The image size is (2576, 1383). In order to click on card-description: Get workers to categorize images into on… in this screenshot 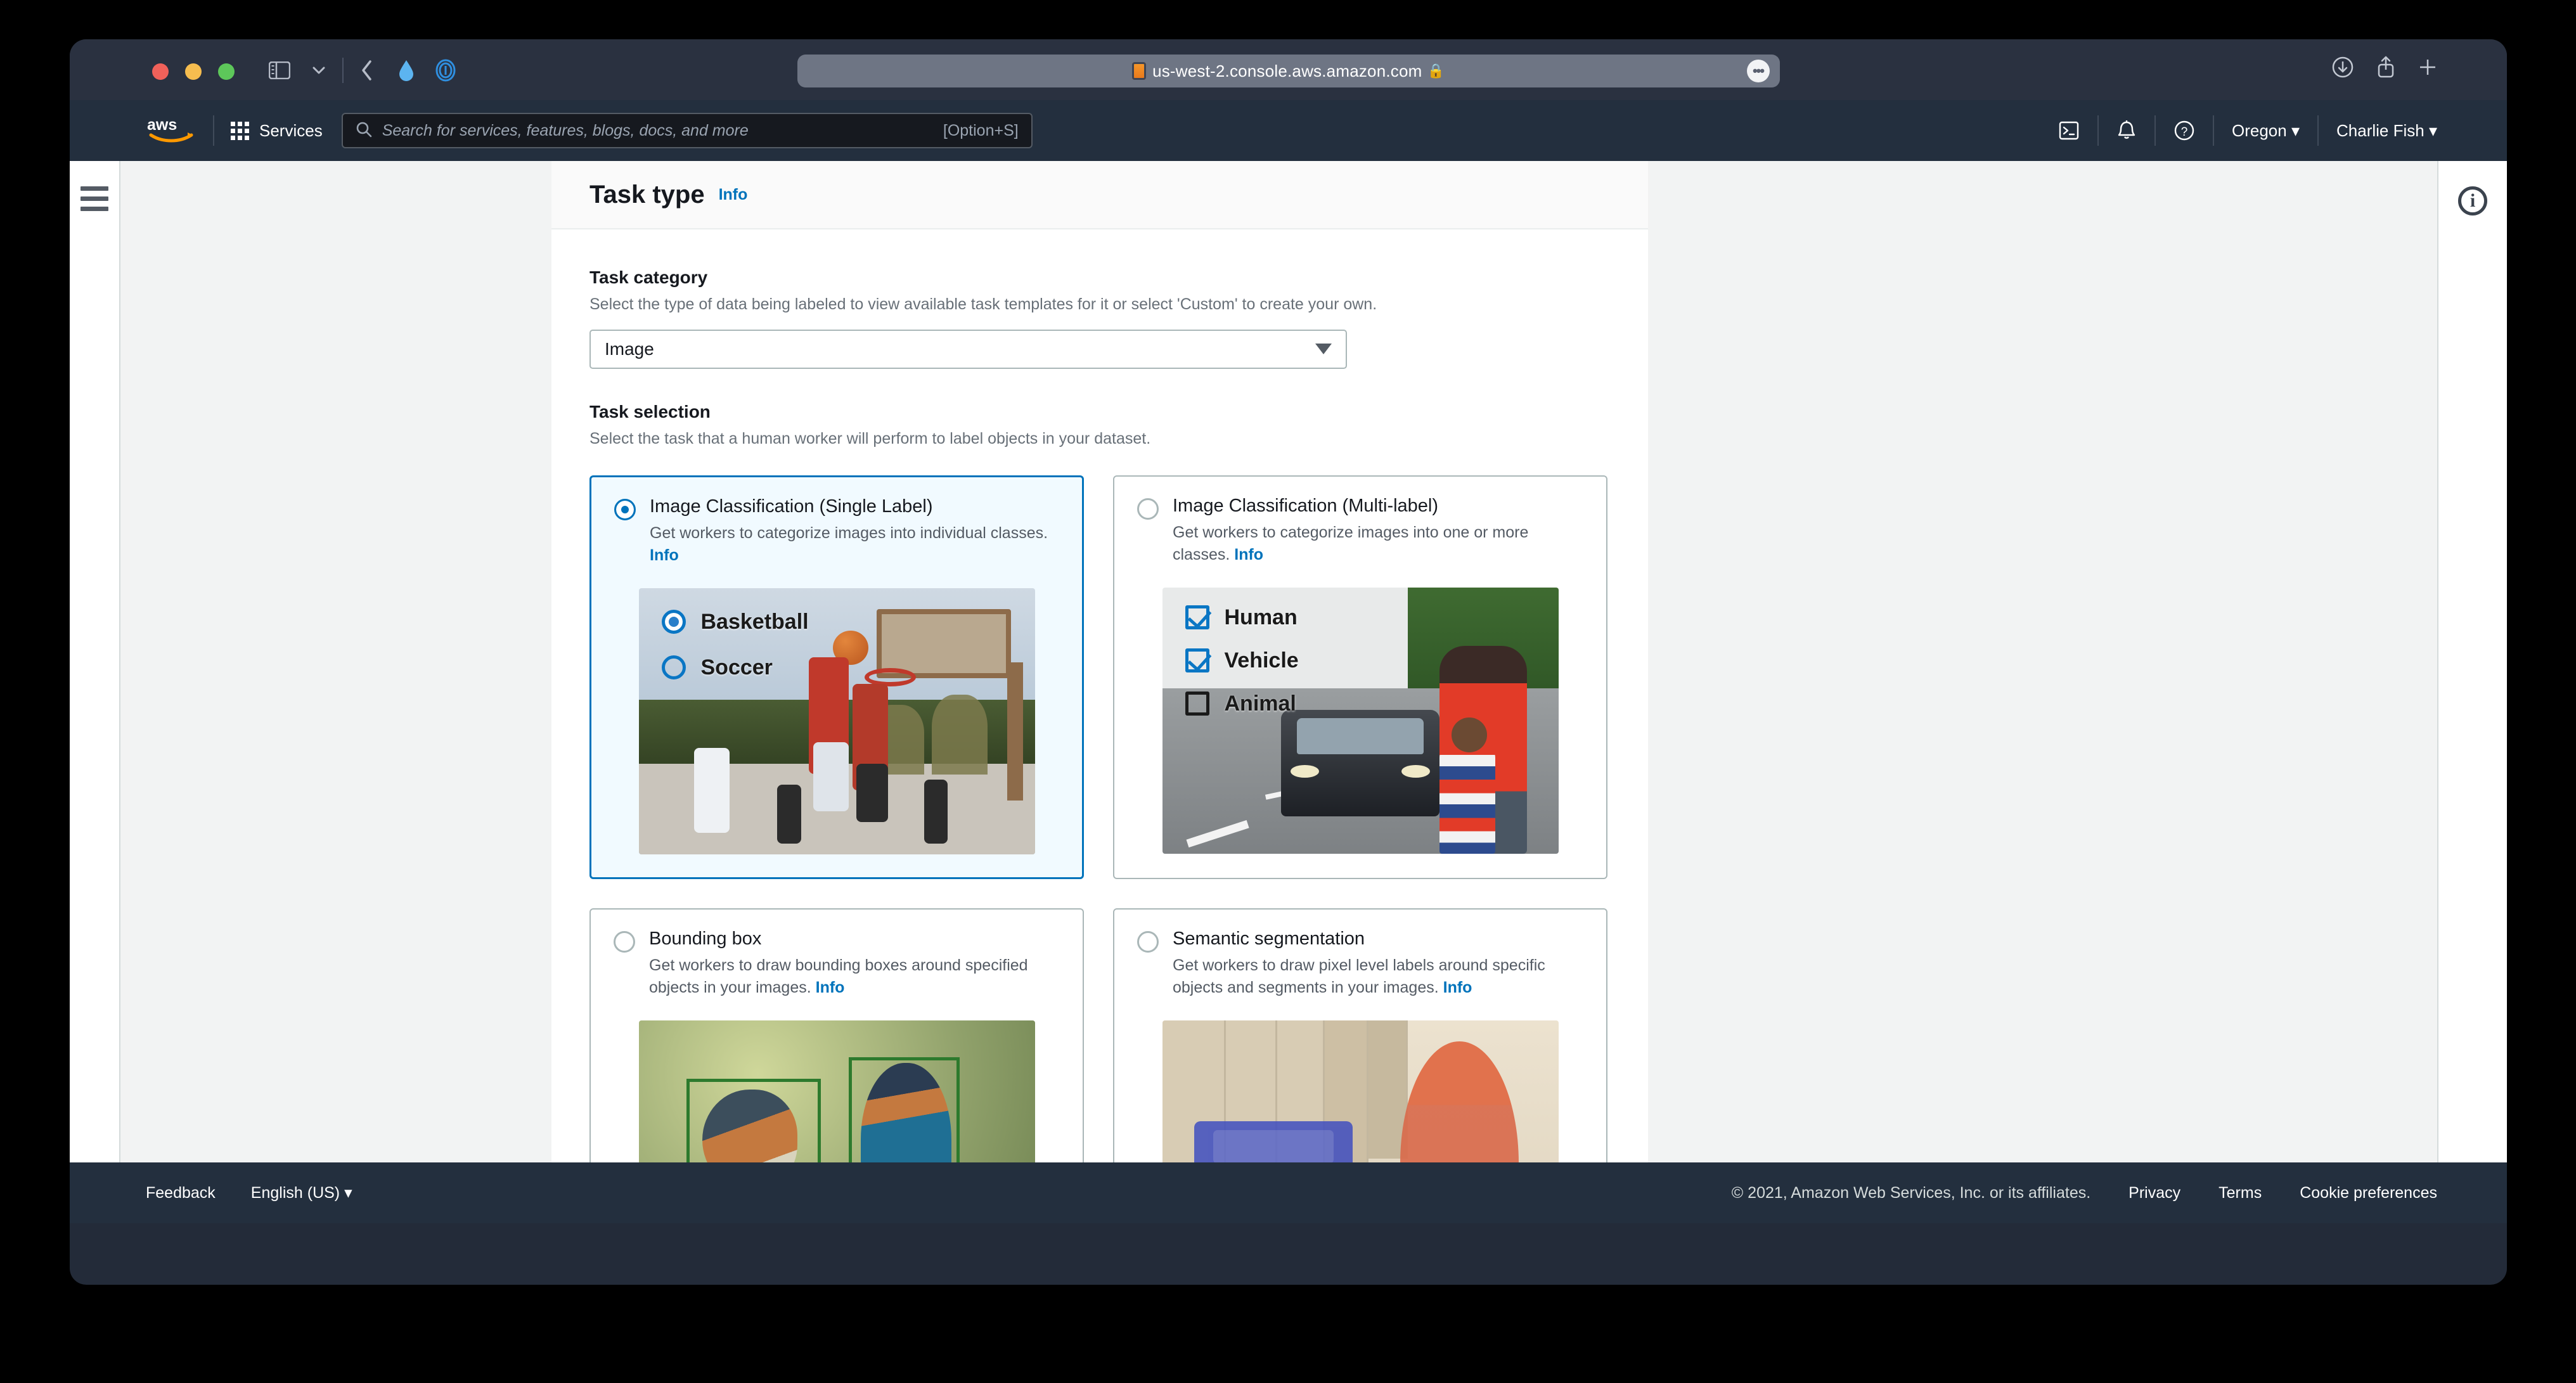, I will do `click(1378, 544)`.